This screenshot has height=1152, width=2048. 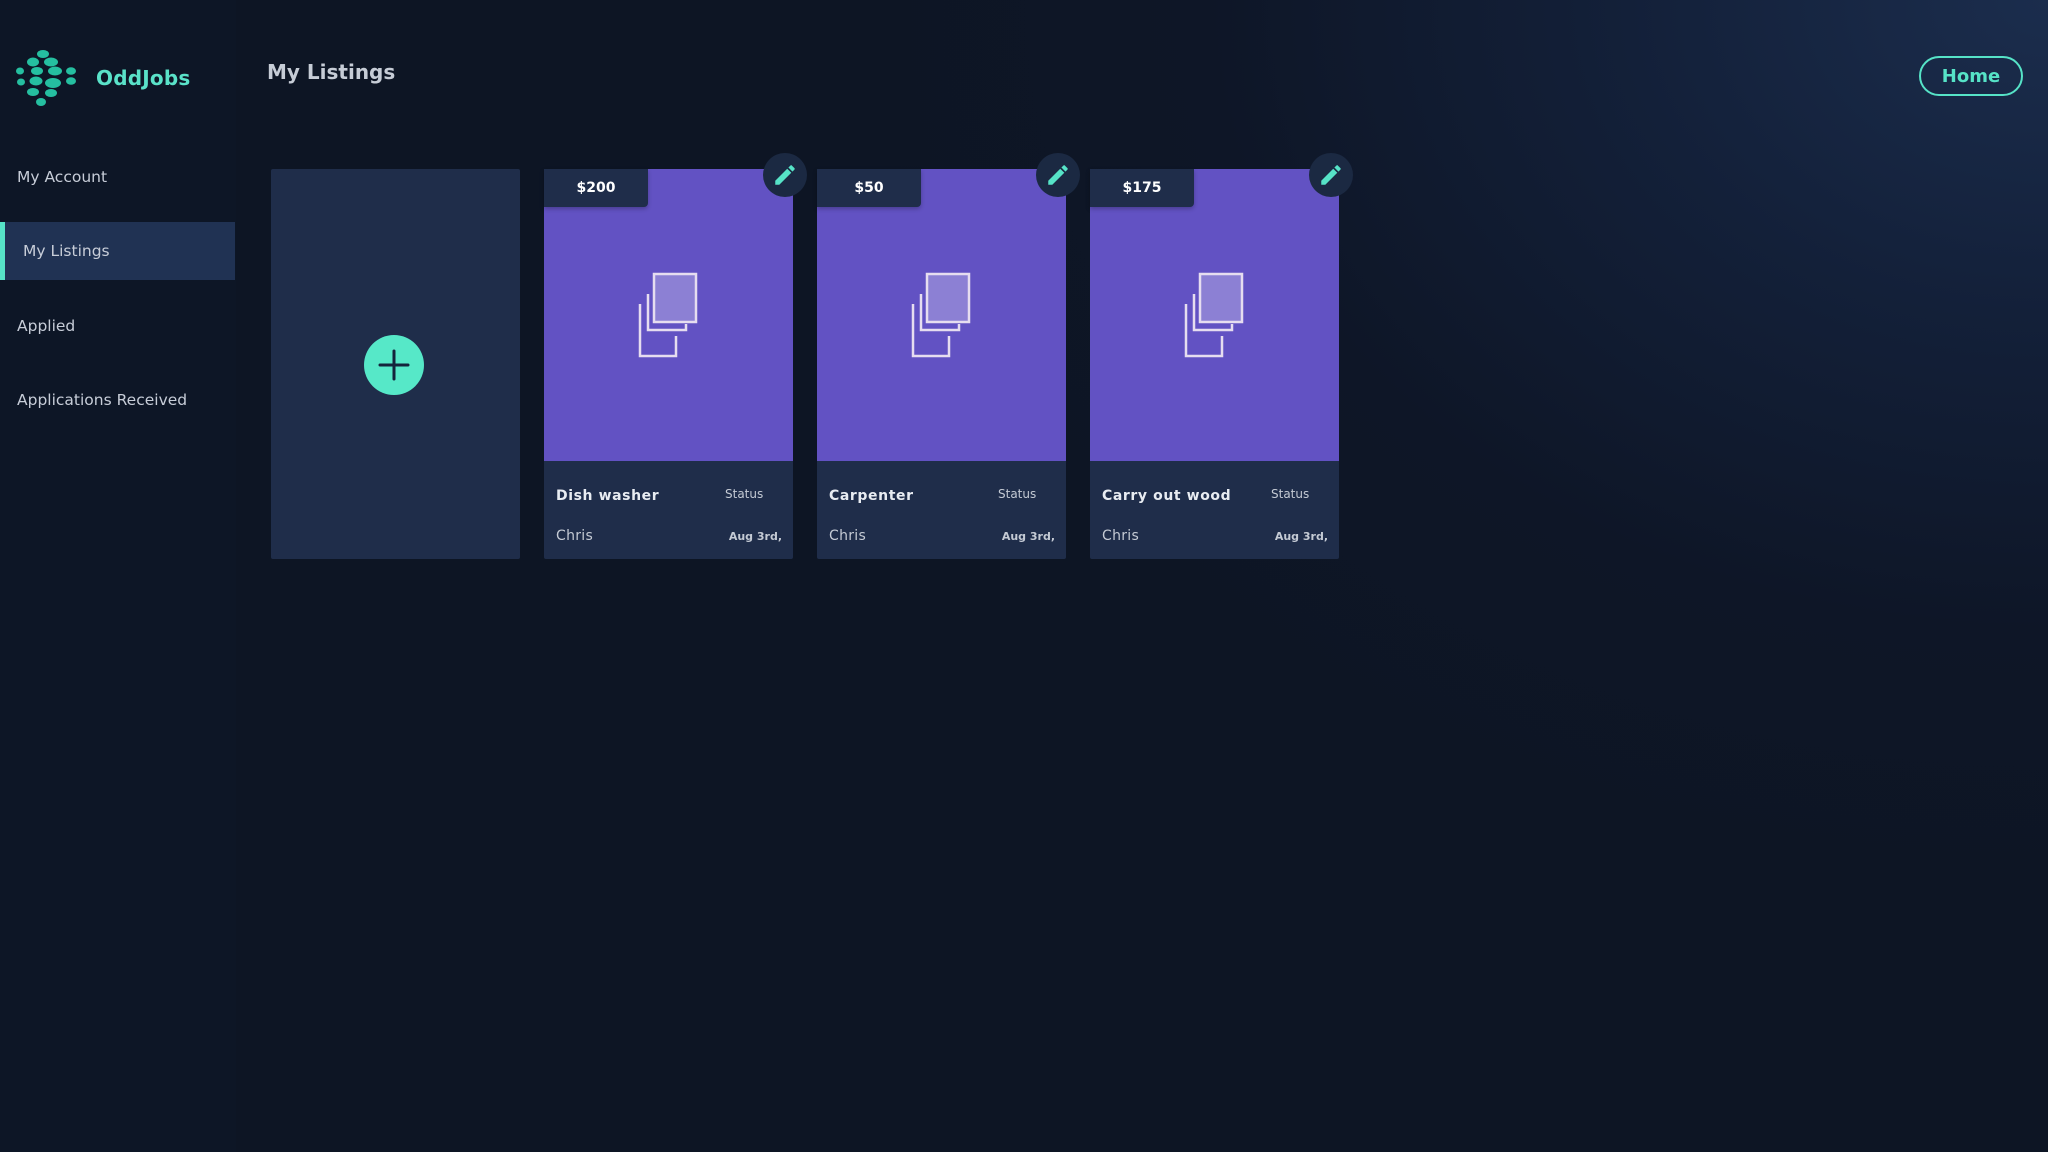 What do you see at coordinates (1167, 496) in the screenshot?
I see `listing-title: Carry out wood` at bounding box center [1167, 496].